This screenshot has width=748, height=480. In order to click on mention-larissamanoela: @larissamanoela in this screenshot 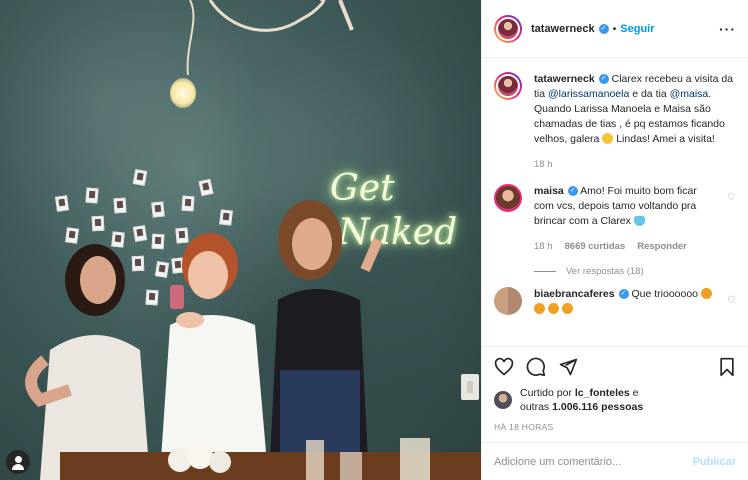, I will do `click(588, 94)`.